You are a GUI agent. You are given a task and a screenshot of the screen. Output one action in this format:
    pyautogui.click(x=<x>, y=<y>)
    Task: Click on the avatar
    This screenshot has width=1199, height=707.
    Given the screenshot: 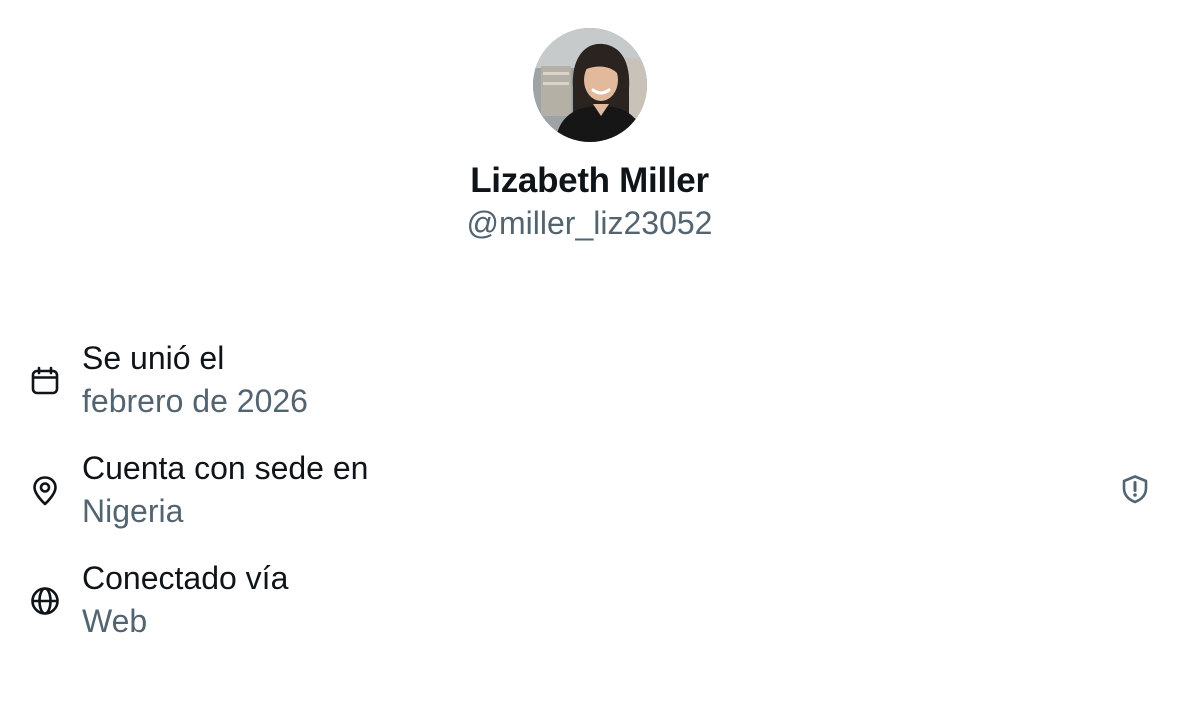 What is the action you would take?
    pyautogui.click(x=590, y=85)
    